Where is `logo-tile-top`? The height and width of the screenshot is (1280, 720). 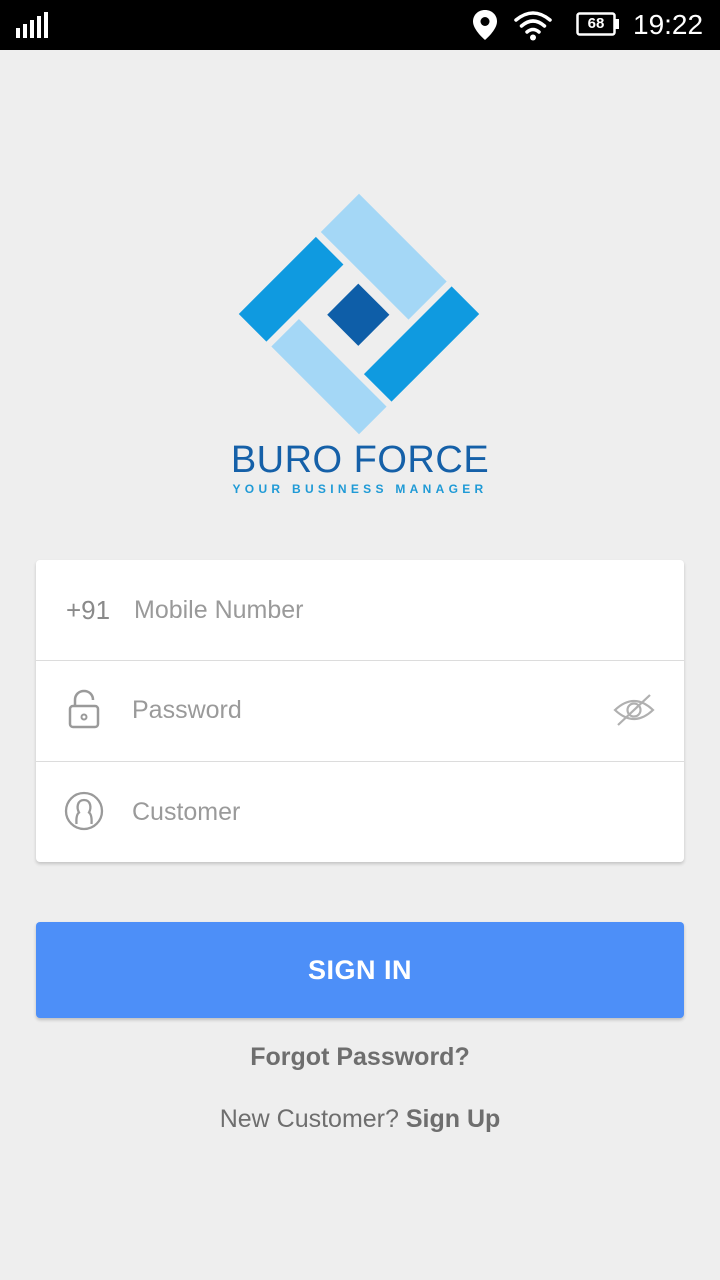 logo-tile-top is located at coordinates (383, 256).